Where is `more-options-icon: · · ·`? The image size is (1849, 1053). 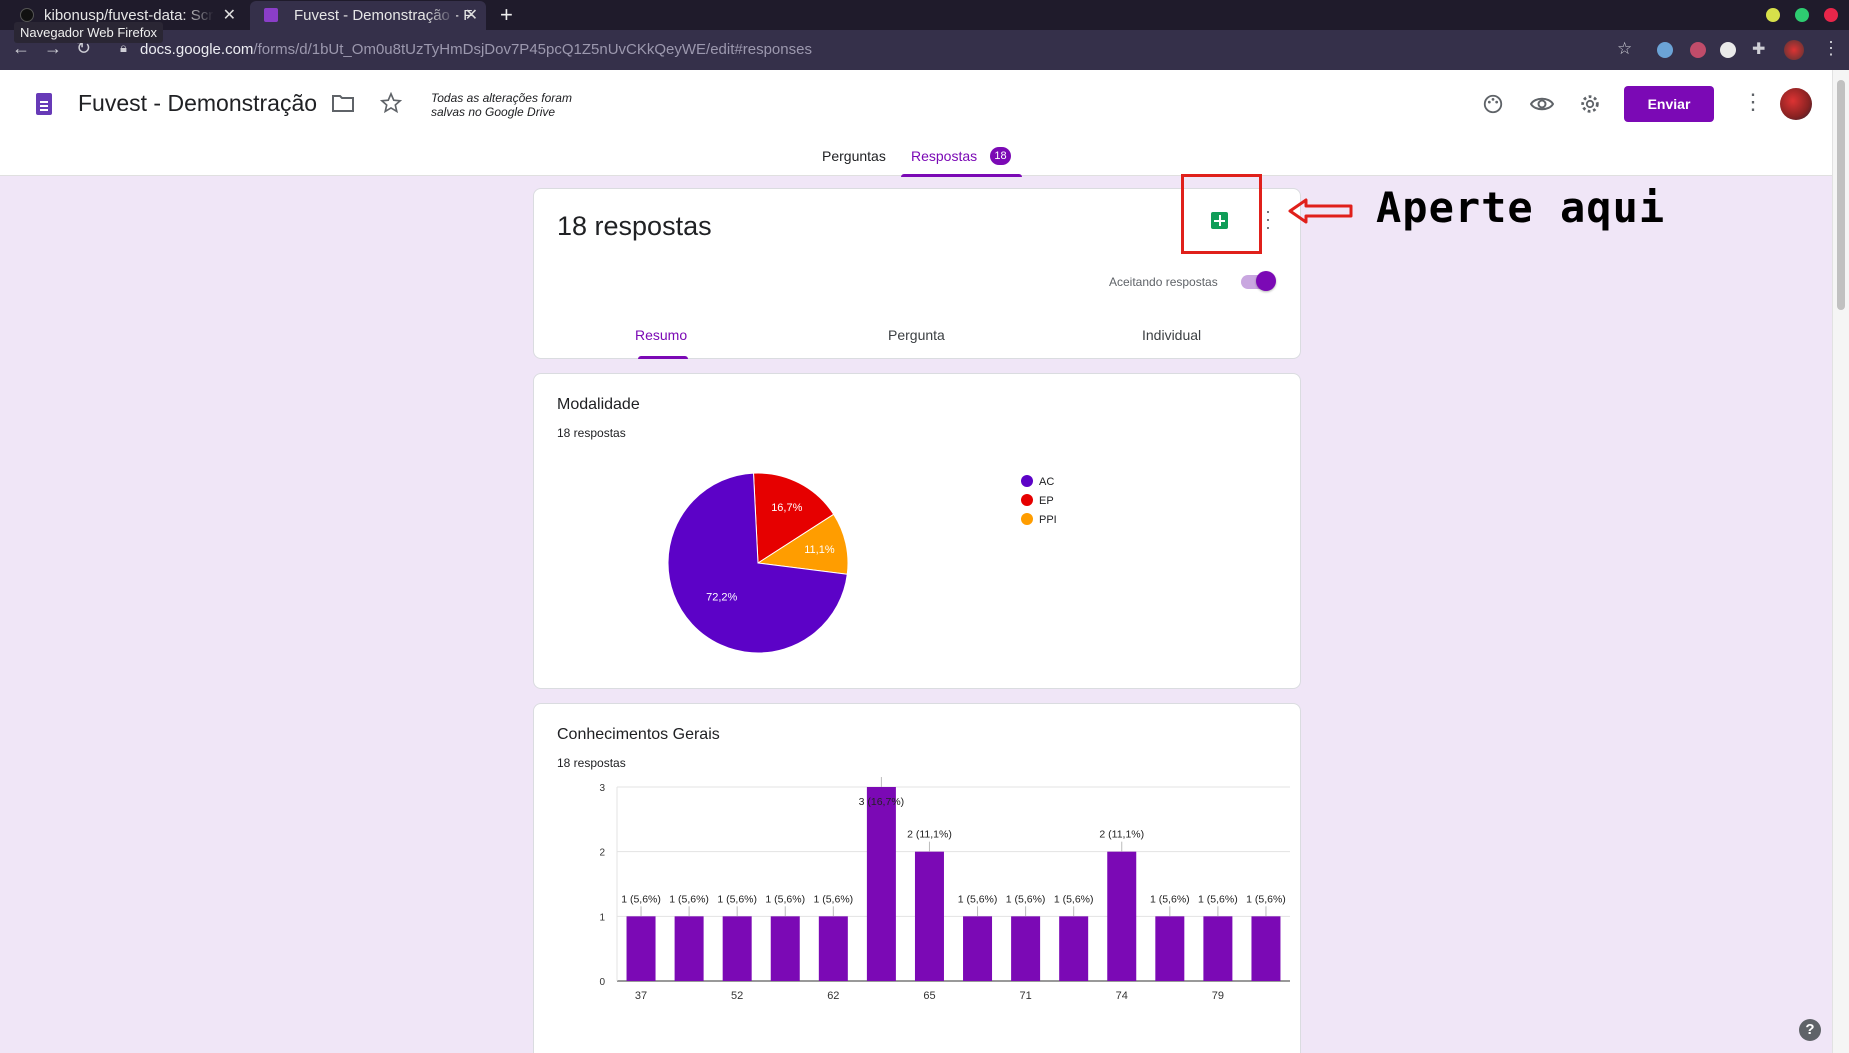
more-options-icon: · · · is located at coordinates (1268, 219).